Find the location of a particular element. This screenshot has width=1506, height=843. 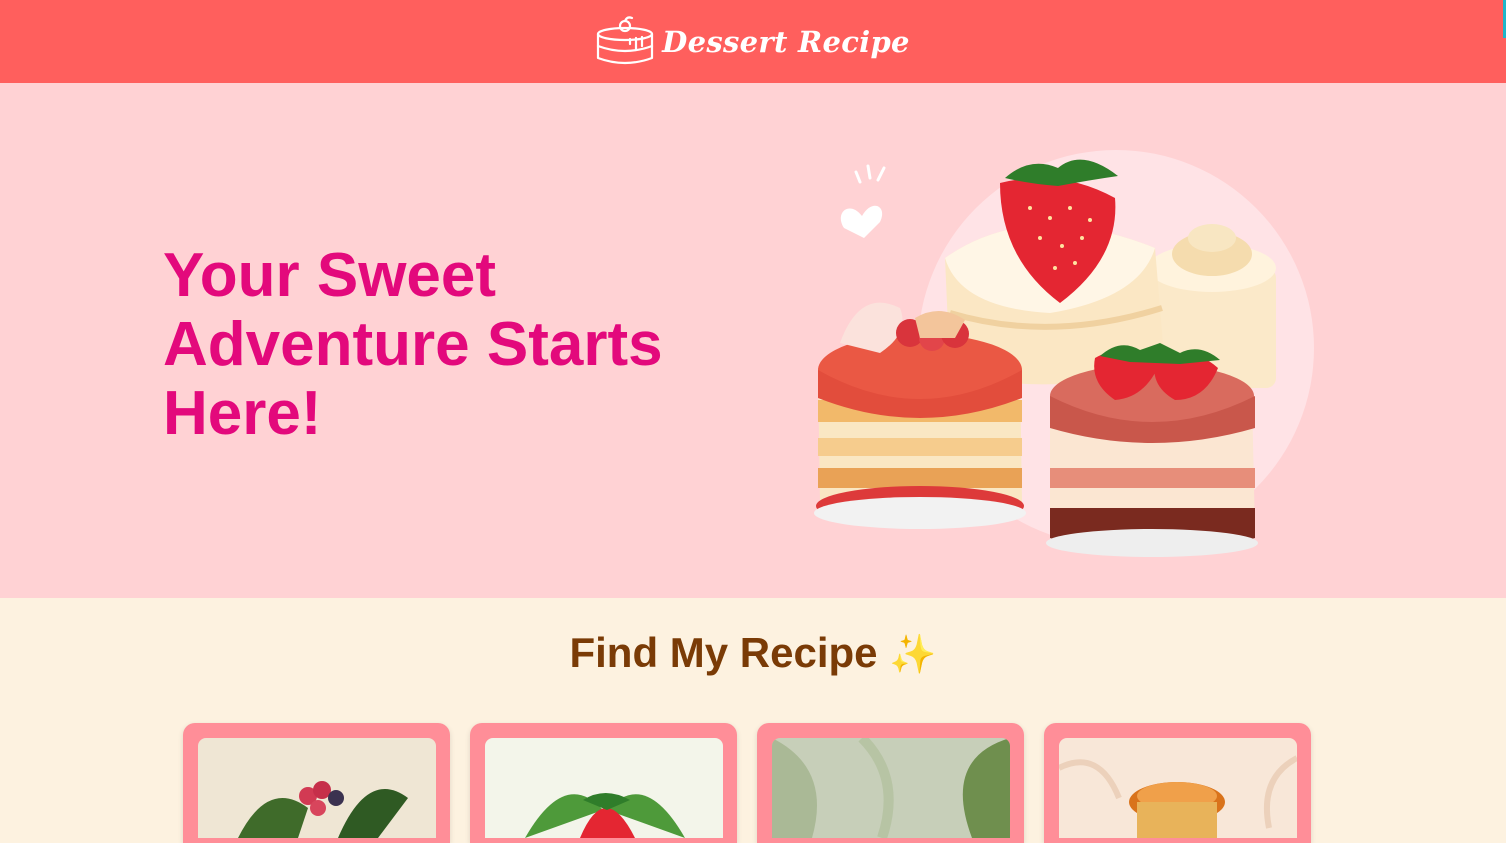

section-title-text: Find My Recipe is located at coordinates (723, 652).